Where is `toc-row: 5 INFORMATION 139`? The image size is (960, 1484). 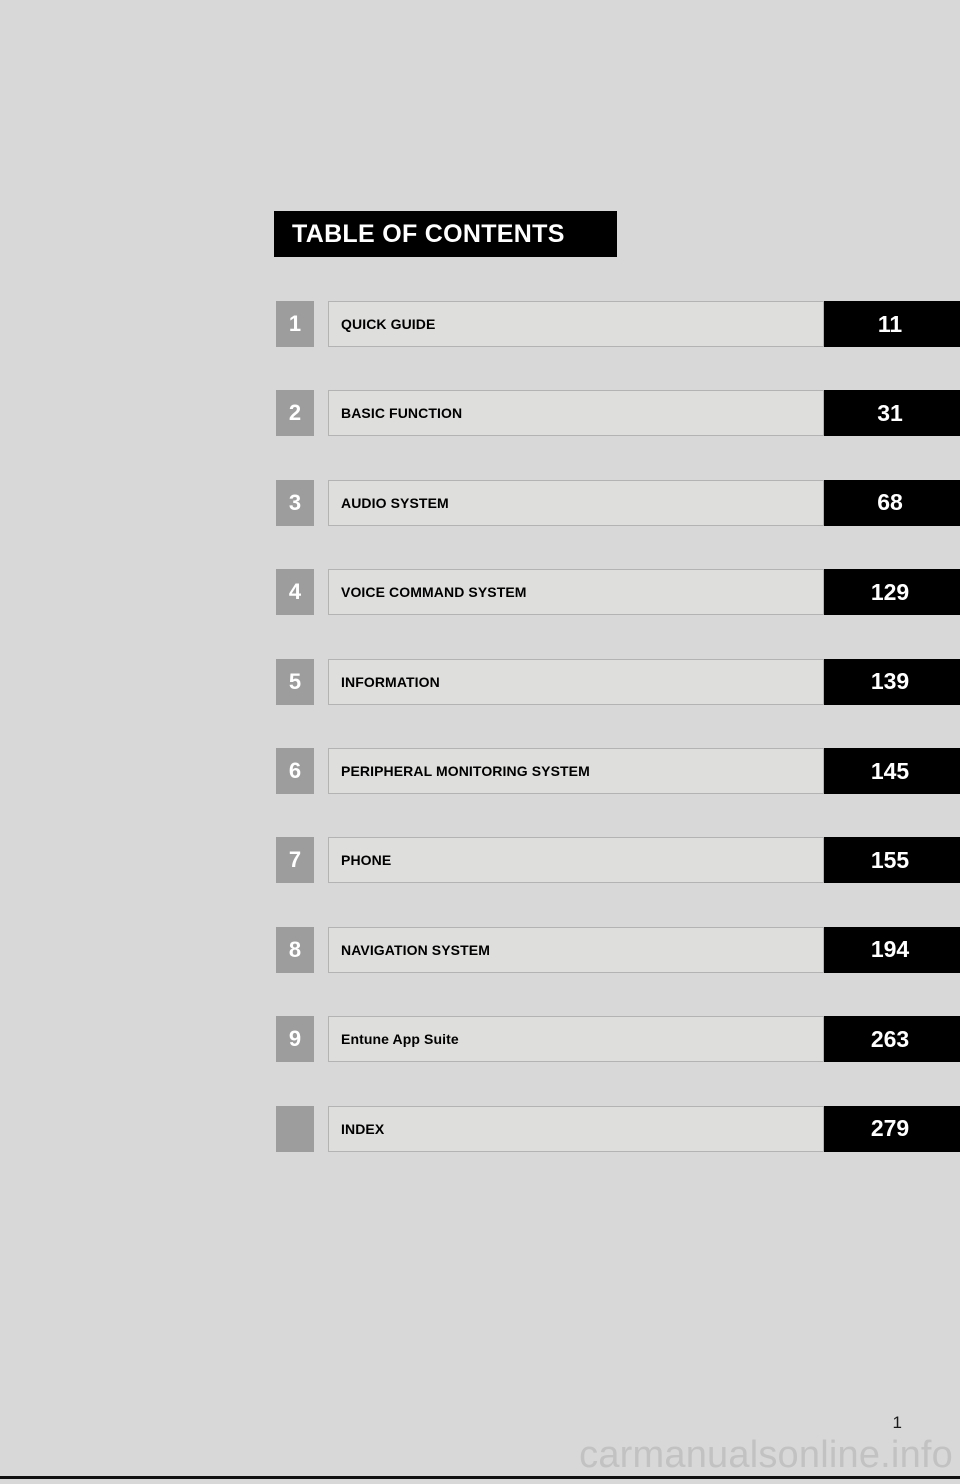 toc-row: 5 INFORMATION 139 is located at coordinates (618, 681).